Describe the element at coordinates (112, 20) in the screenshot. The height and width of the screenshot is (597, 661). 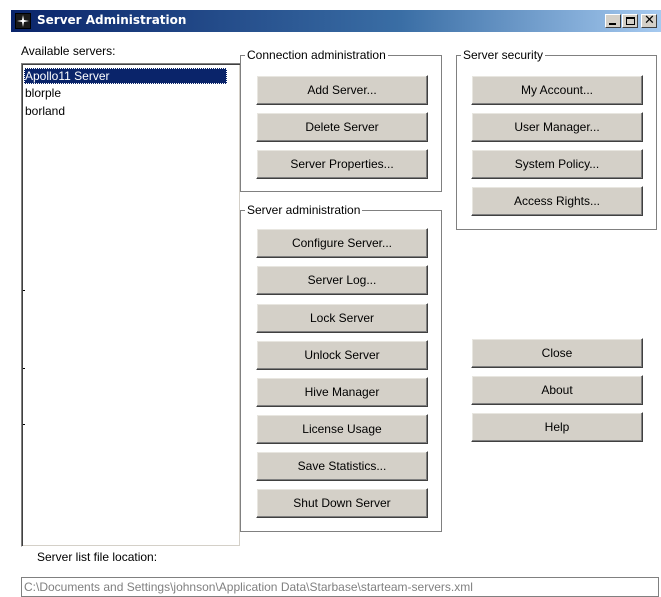
I see `window-title: Server Administration` at that location.